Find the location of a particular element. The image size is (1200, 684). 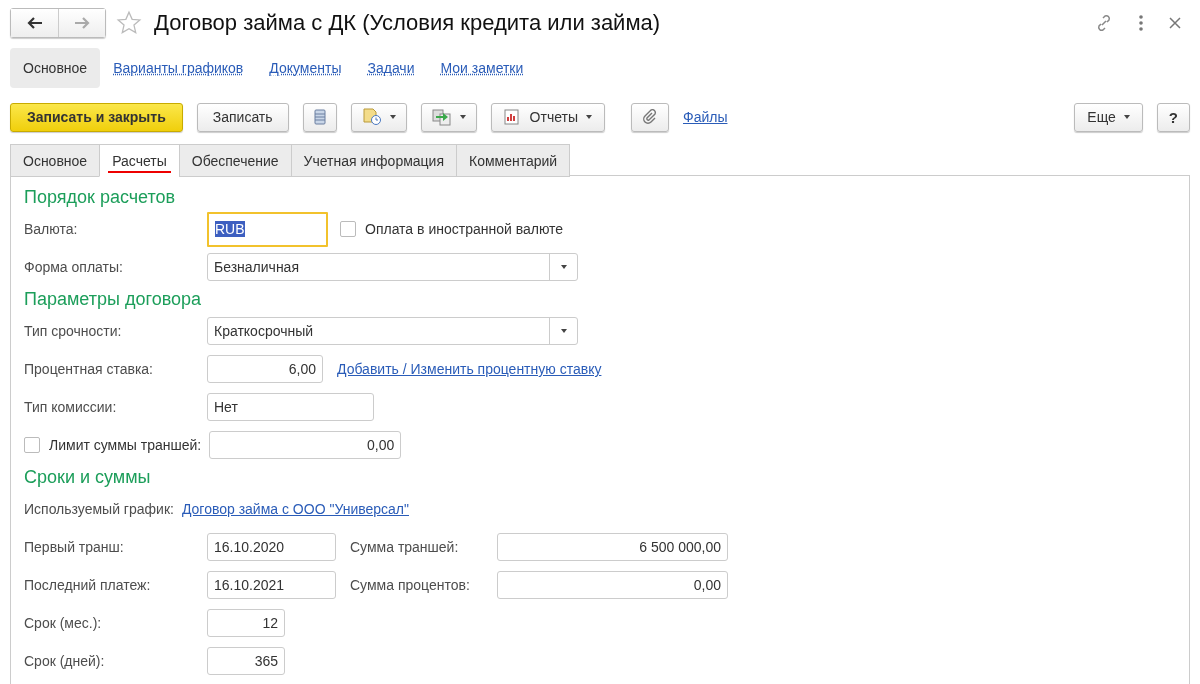

checkbox-label: Лимит суммы траншей: is located at coordinates (125, 445).